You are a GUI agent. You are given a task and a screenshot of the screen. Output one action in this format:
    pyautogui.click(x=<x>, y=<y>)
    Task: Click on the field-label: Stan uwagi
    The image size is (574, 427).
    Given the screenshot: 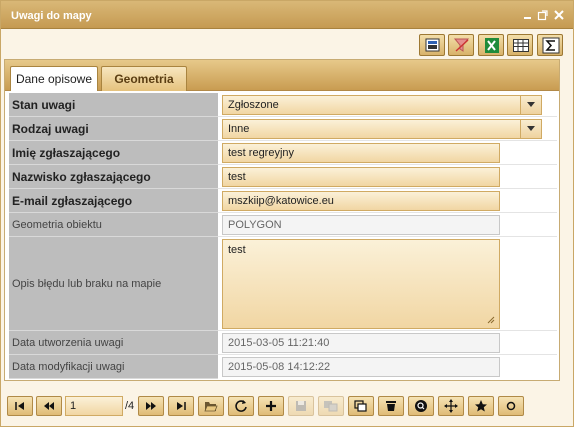 What is the action you would take?
    pyautogui.click(x=113, y=105)
    